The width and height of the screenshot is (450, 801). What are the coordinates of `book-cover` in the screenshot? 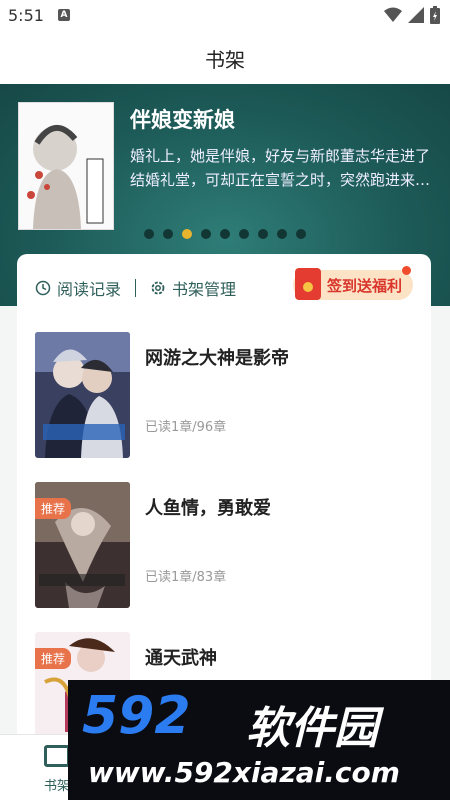 It's located at (82, 395).